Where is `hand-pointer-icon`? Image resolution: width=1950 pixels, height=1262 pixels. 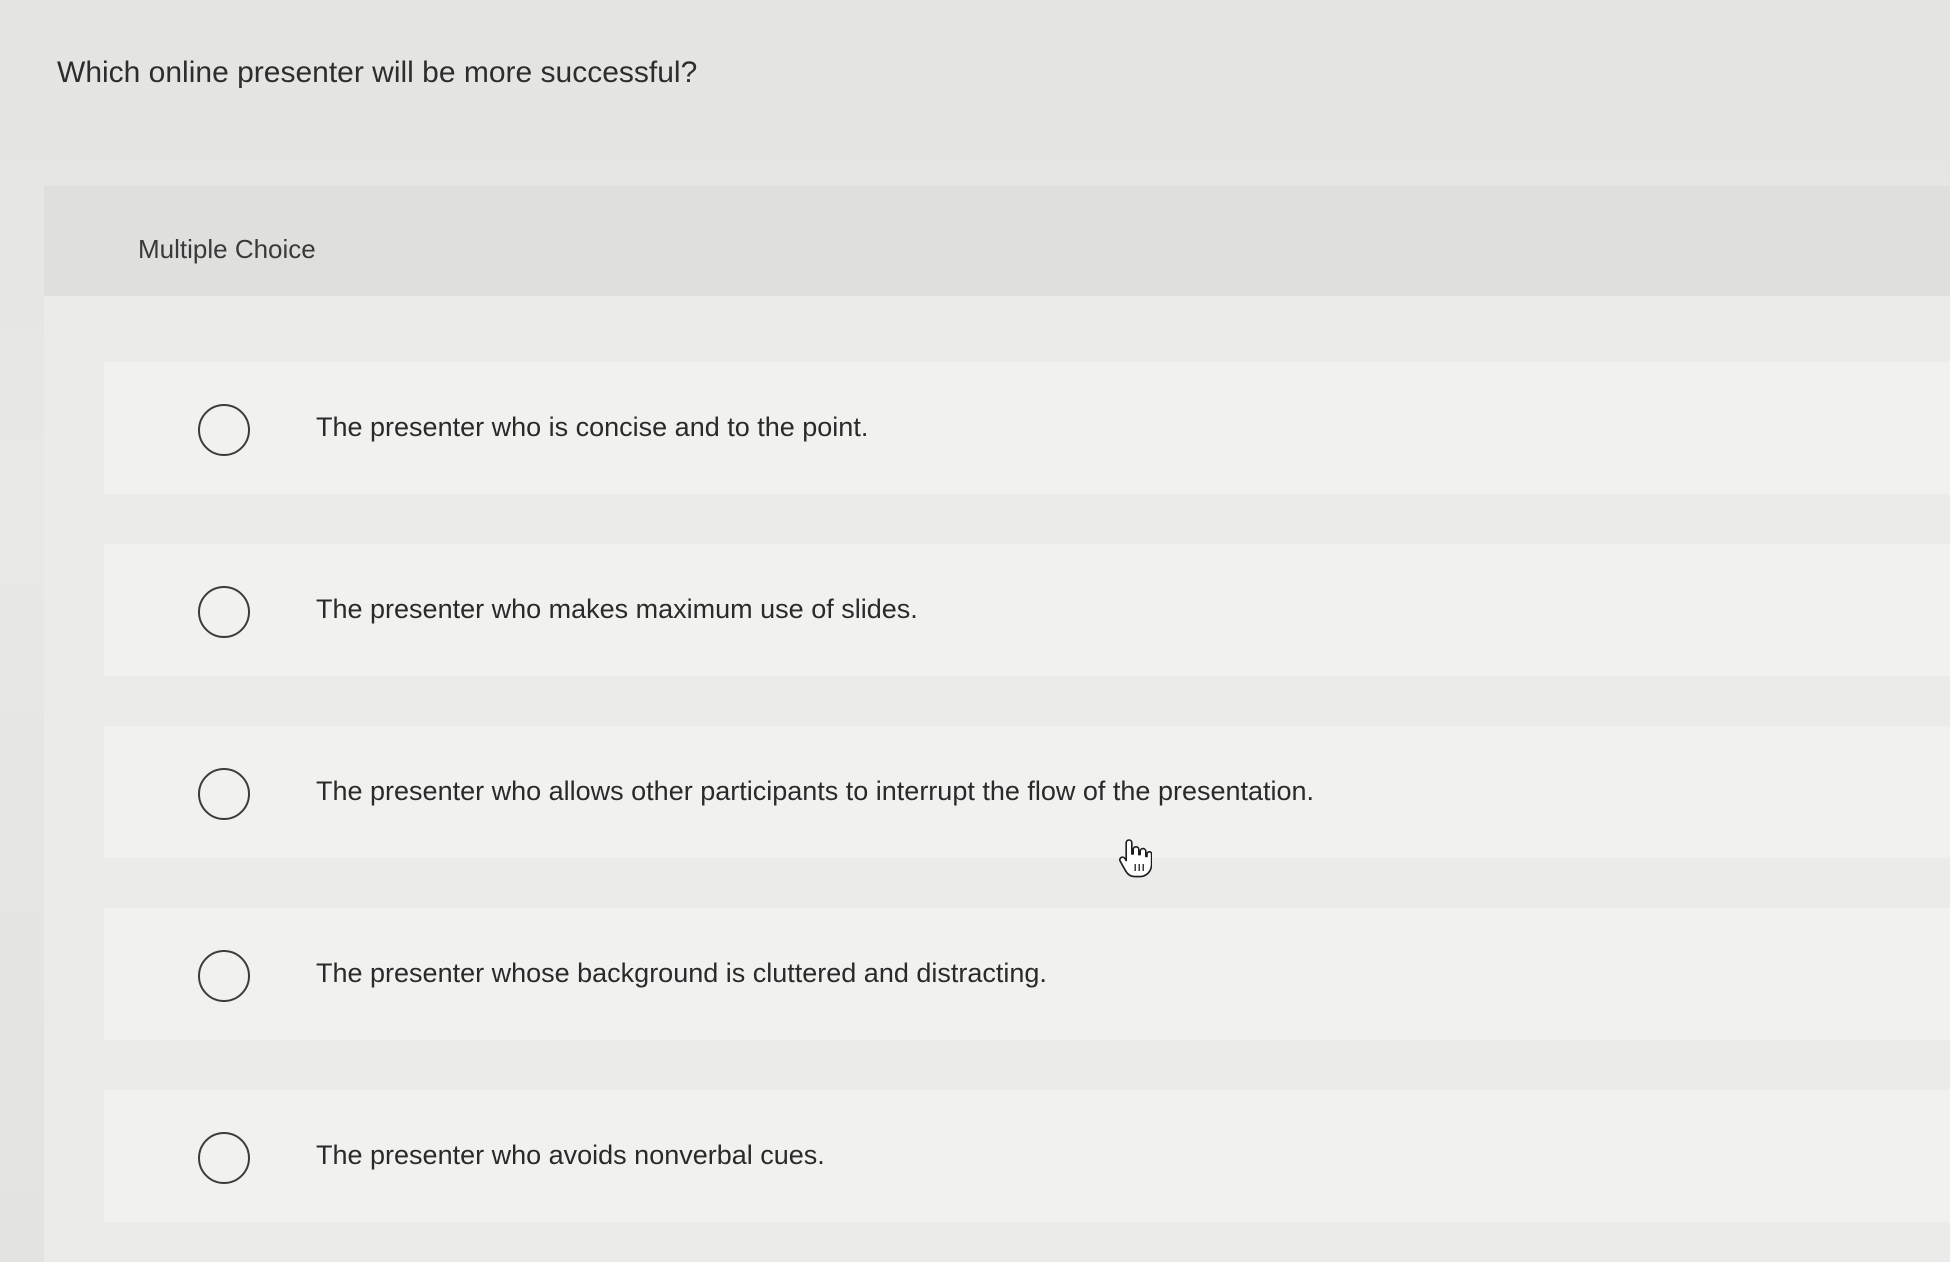 hand-pointer-icon is located at coordinates (1135, 858).